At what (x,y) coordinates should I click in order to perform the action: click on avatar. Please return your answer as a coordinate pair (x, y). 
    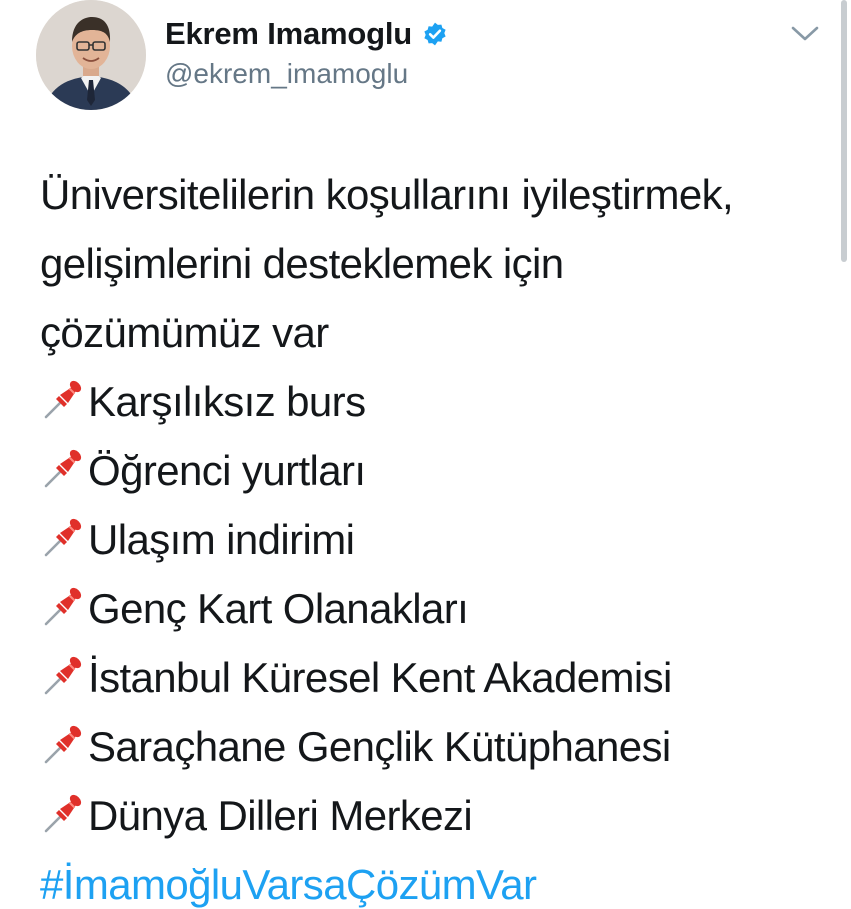
    Looking at the image, I should click on (91, 55).